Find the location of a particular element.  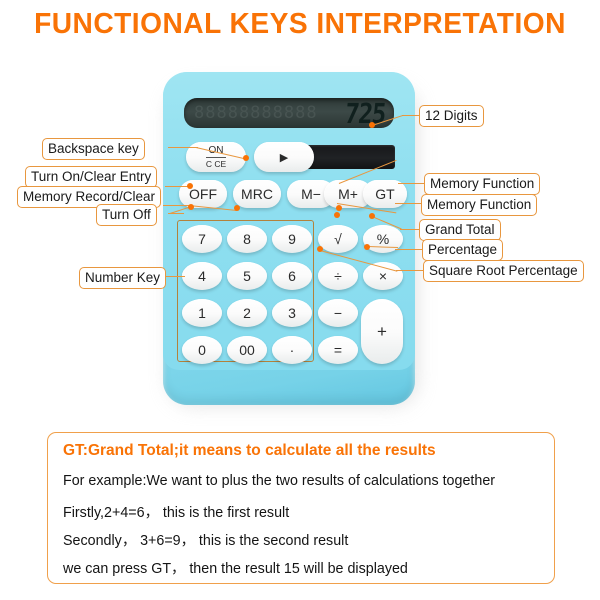

dot-backspace is located at coordinates (246, 158).